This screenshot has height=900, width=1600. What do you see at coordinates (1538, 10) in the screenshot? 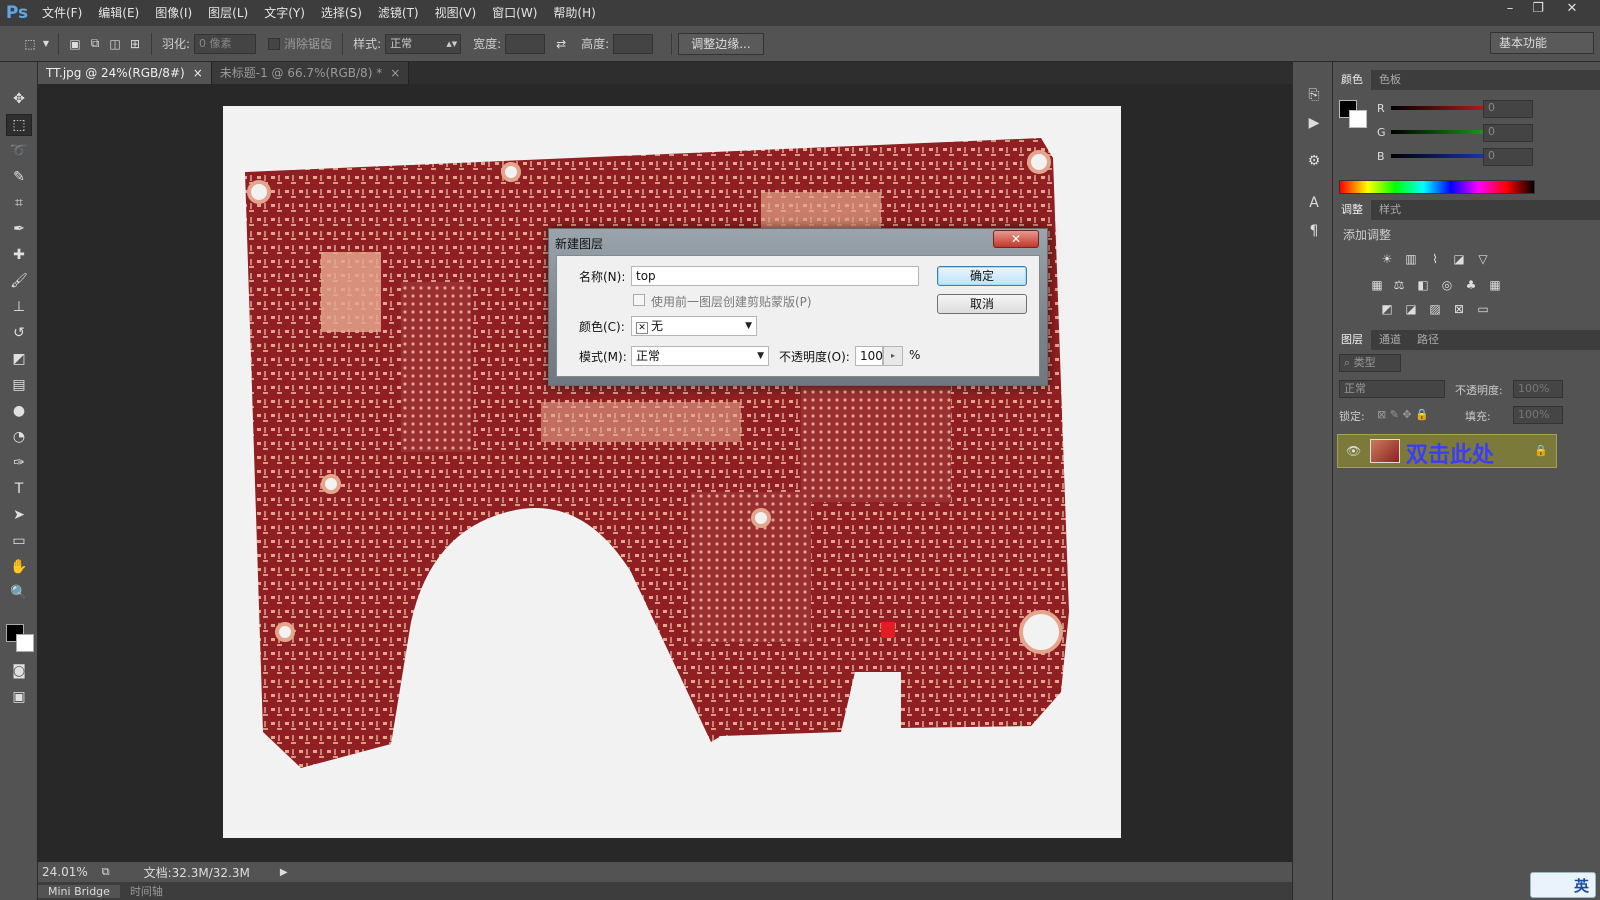
I see `restore-button: ❐` at bounding box center [1538, 10].